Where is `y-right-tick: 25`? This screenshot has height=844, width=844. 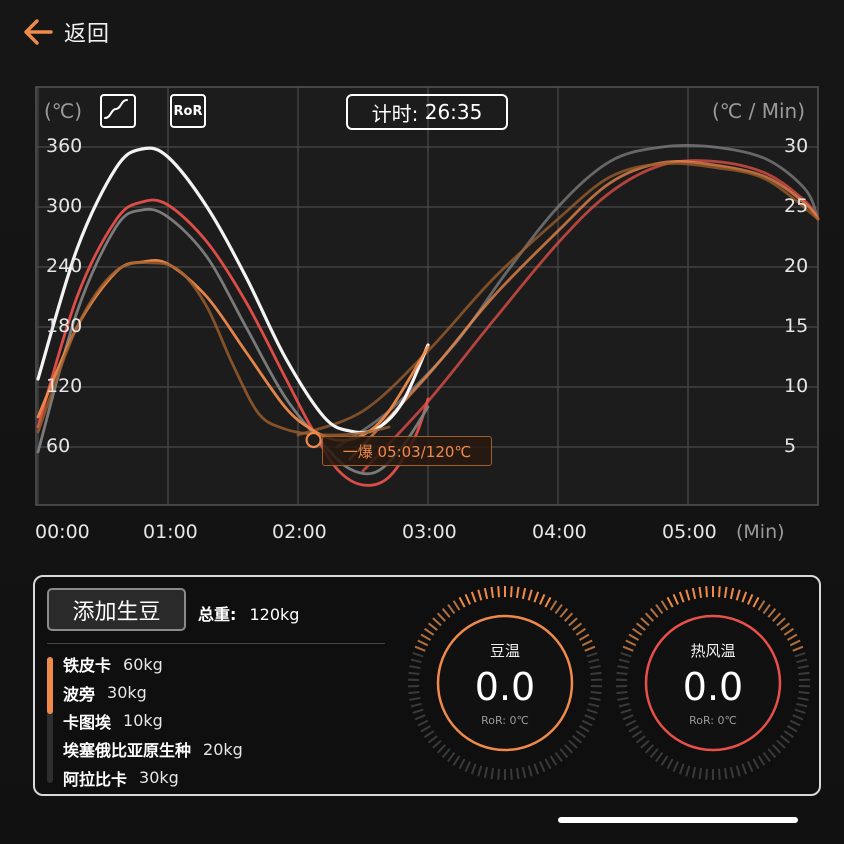 y-right-tick: 25 is located at coordinates (796, 206).